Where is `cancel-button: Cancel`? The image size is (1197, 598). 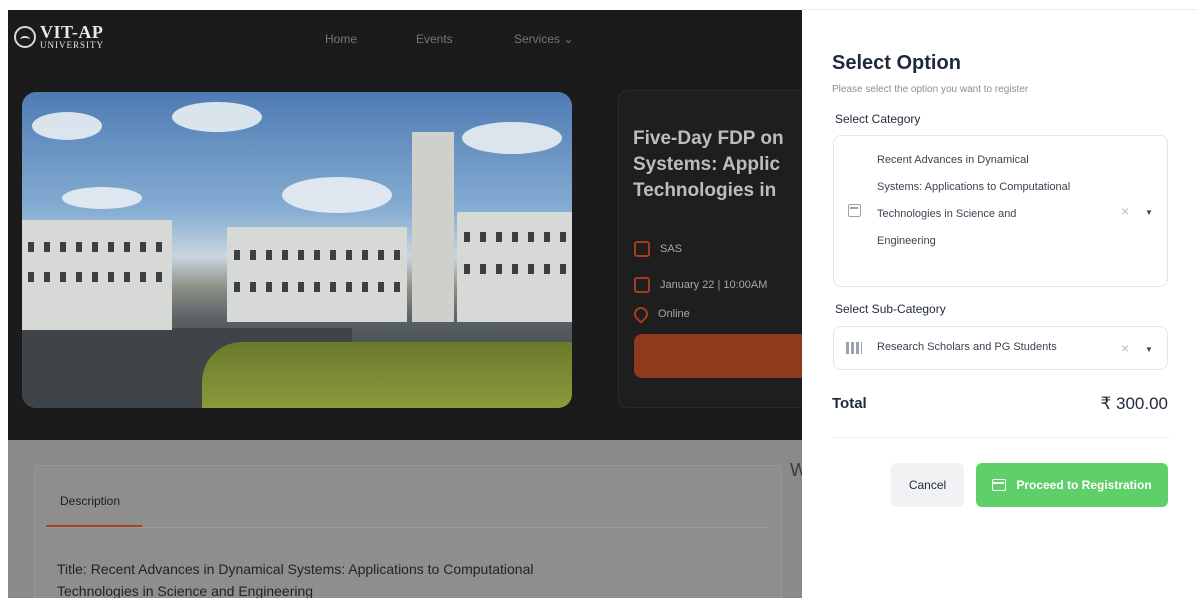 cancel-button: Cancel is located at coordinates (927, 485).